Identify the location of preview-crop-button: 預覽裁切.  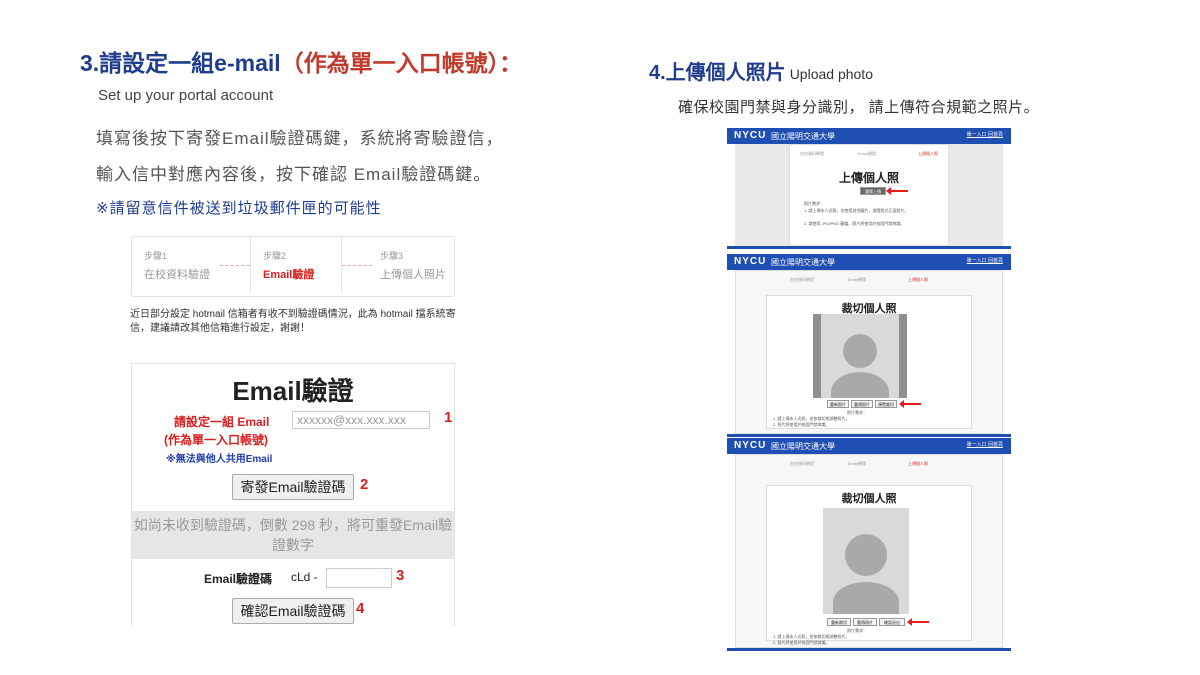
(886, 404).